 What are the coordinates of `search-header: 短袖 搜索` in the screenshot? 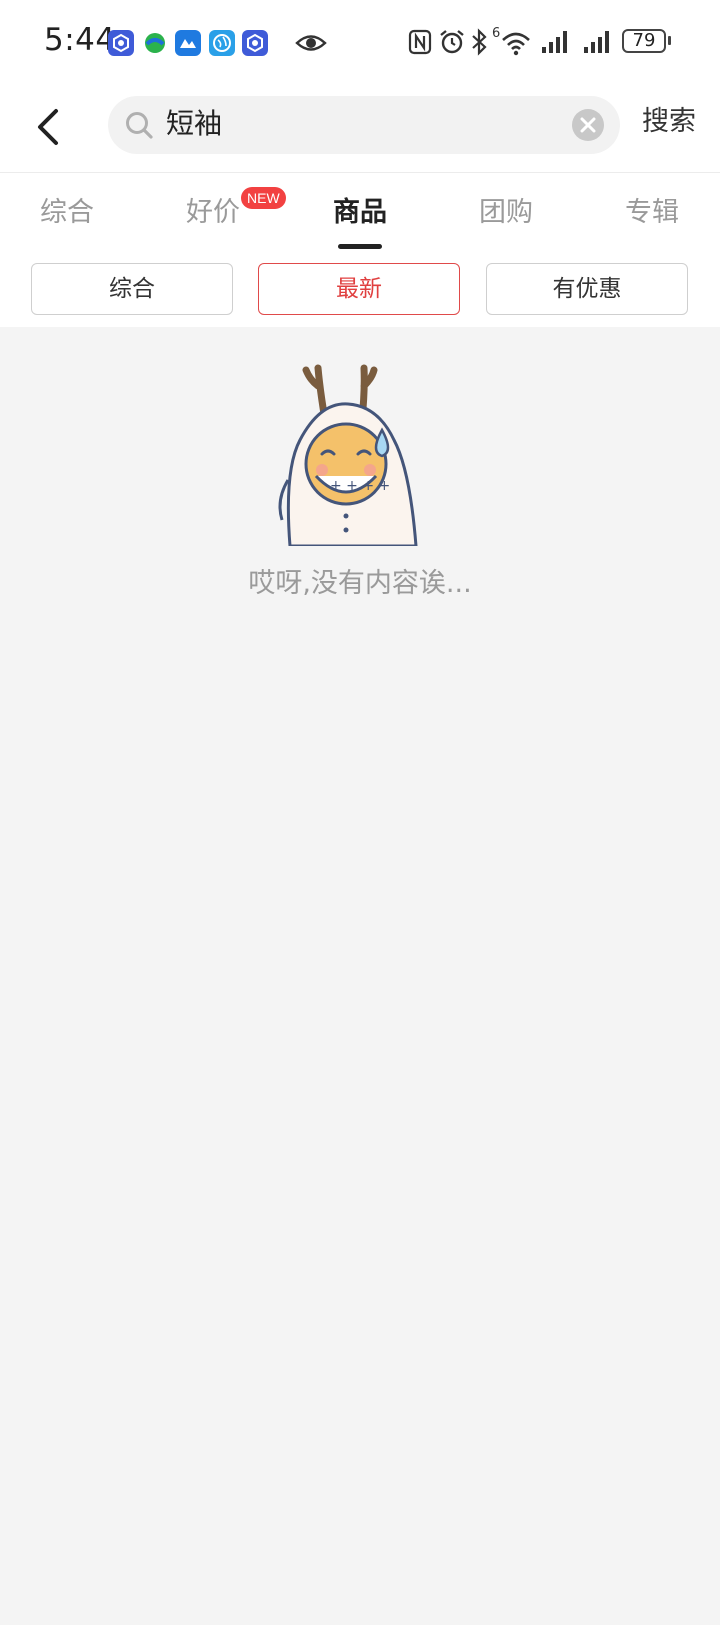 It's located at (360, 130).